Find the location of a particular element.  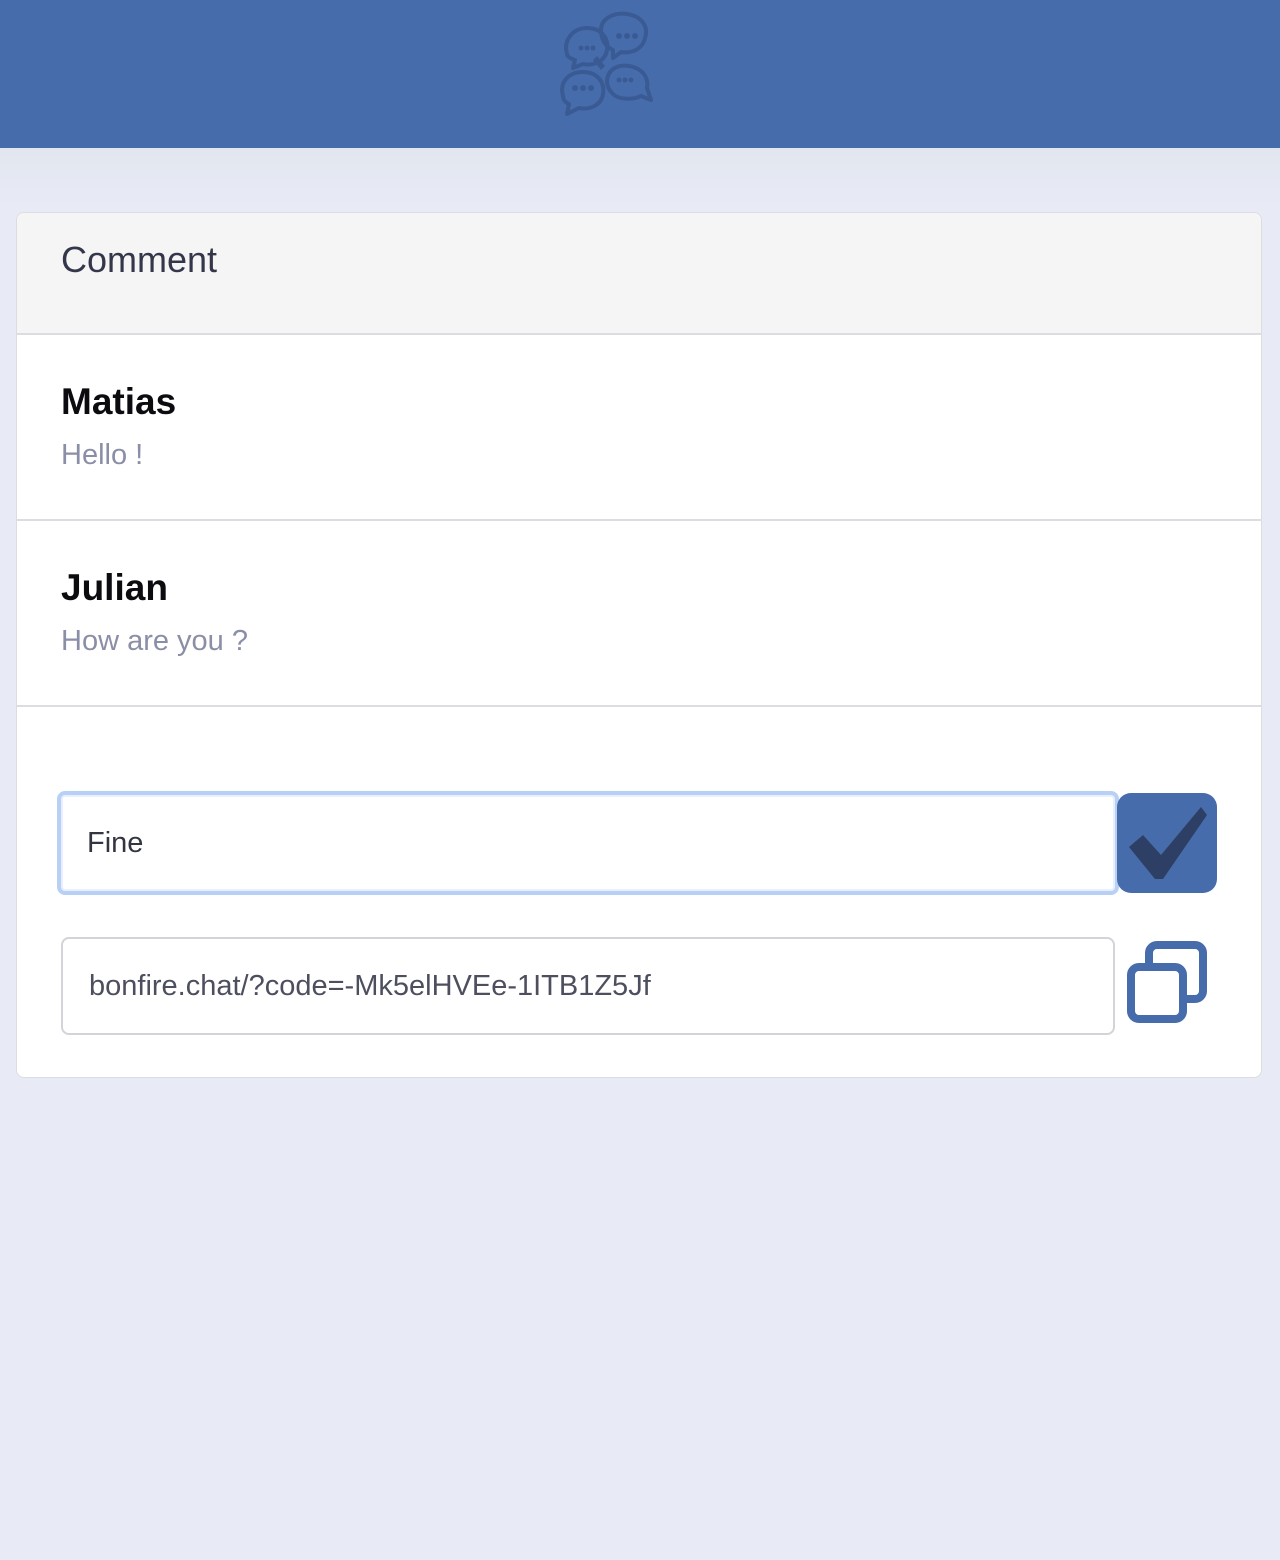

app-header is located at coordinates (640, 74).